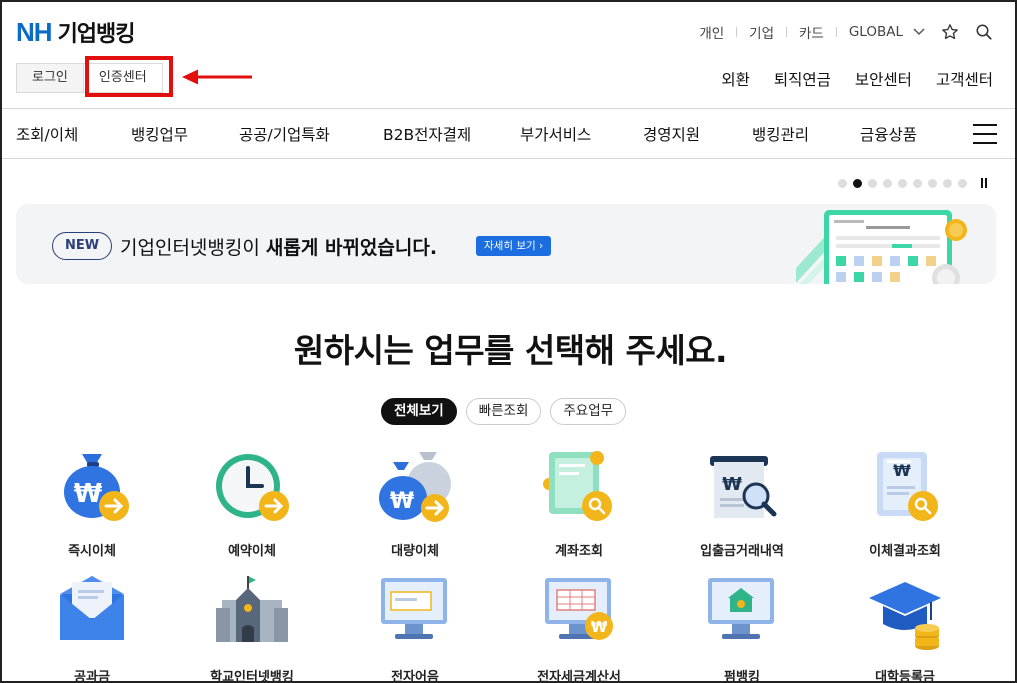 The height and width of the screenshot is (683, 1017). What do you see at coordinates (579, 609) in the screenshot?
I see `monitor-tax-icon: ₩` at bounding box center [579, 609].